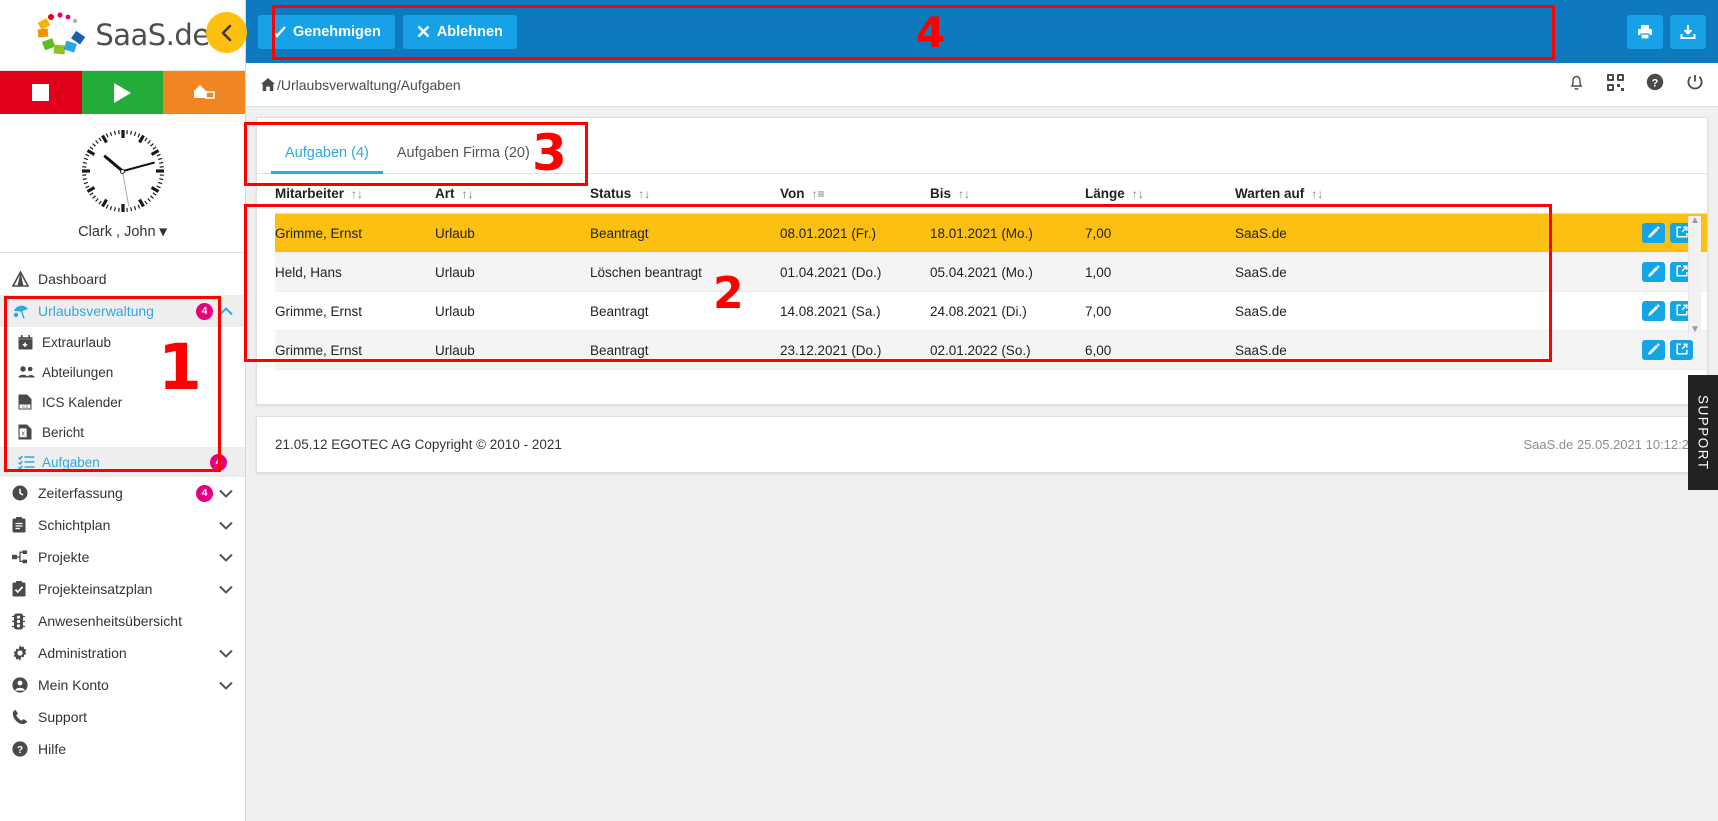 This screenshot has width=1718, height=821. Describe the element at coordinates (78, 372) in the screenshot. I see `sidebar-item-label: Abteilungen` at that location.